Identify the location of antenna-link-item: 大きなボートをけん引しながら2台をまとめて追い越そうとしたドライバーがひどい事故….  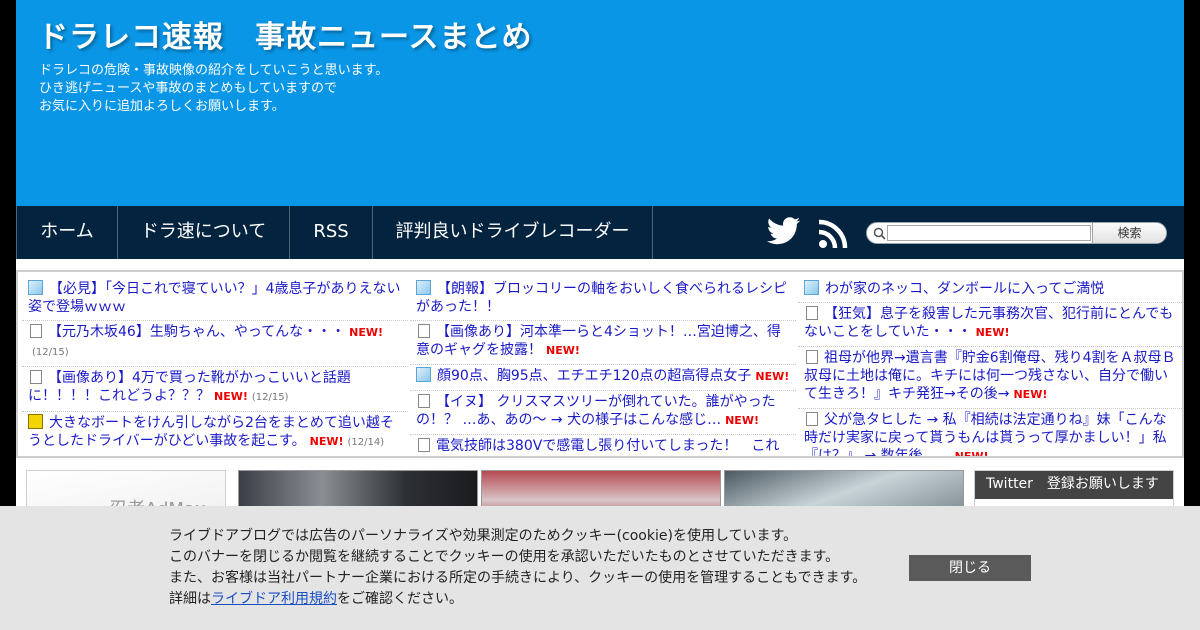
(215, 434).